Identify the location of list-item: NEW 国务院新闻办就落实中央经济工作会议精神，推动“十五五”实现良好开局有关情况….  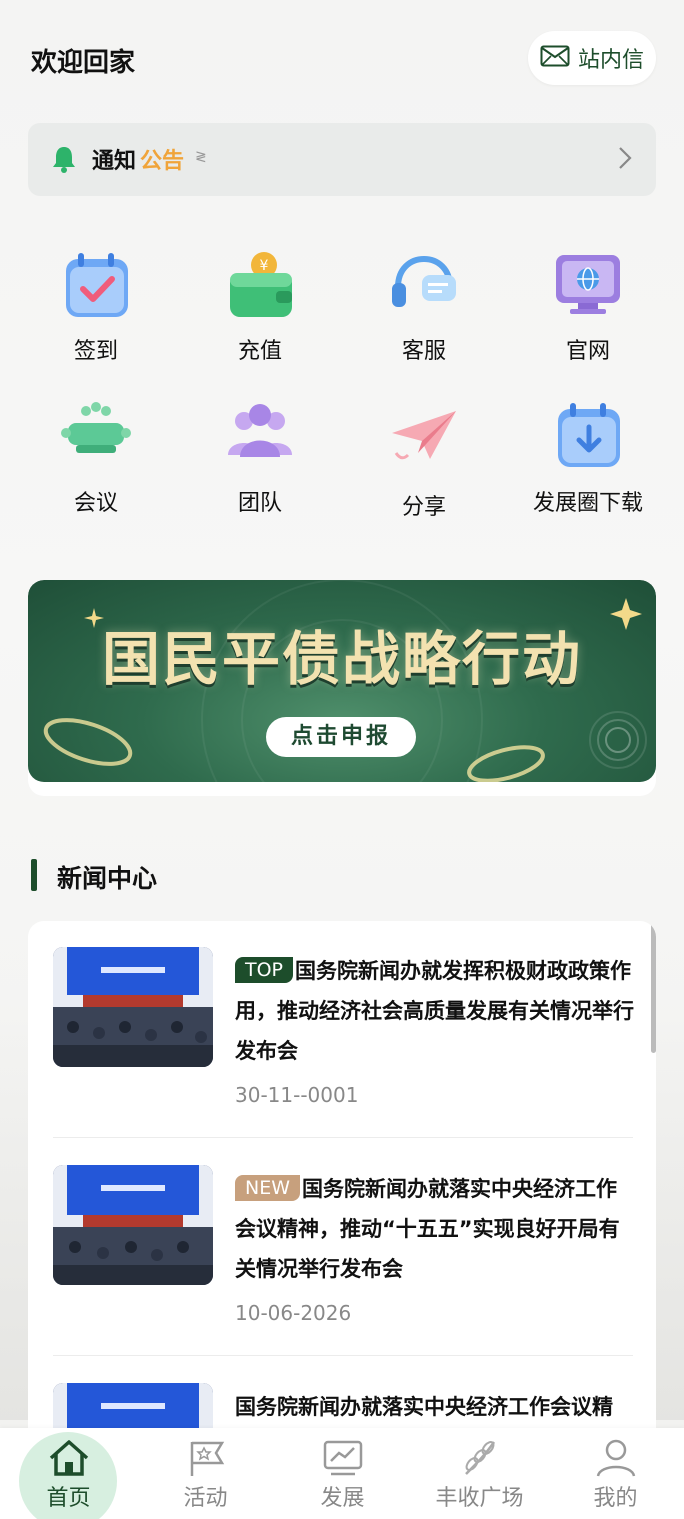
(343, 1260).